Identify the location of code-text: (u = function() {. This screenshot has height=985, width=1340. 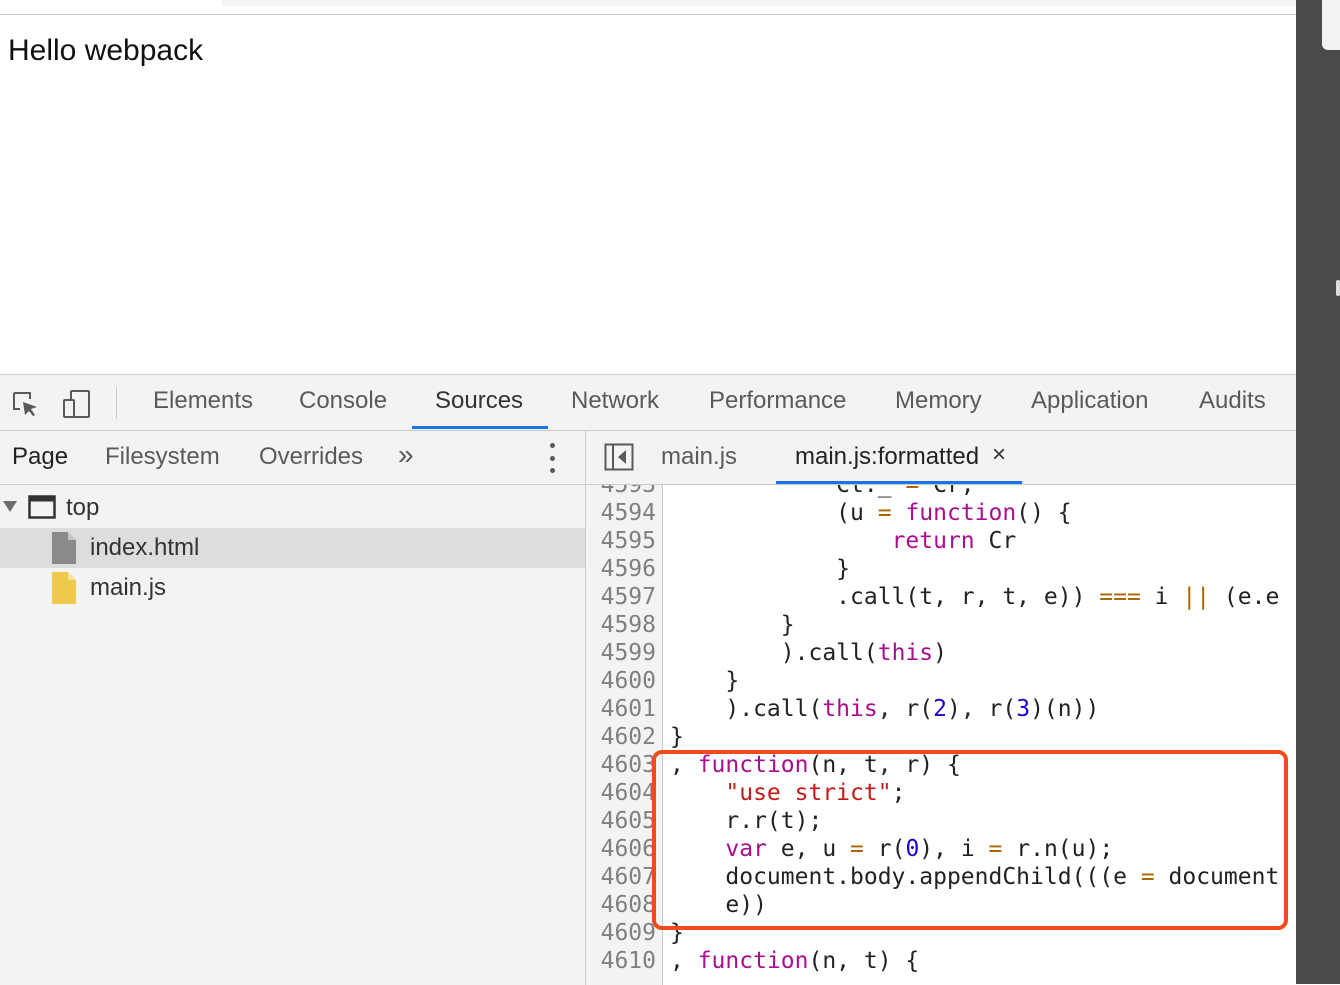
(871, 513).